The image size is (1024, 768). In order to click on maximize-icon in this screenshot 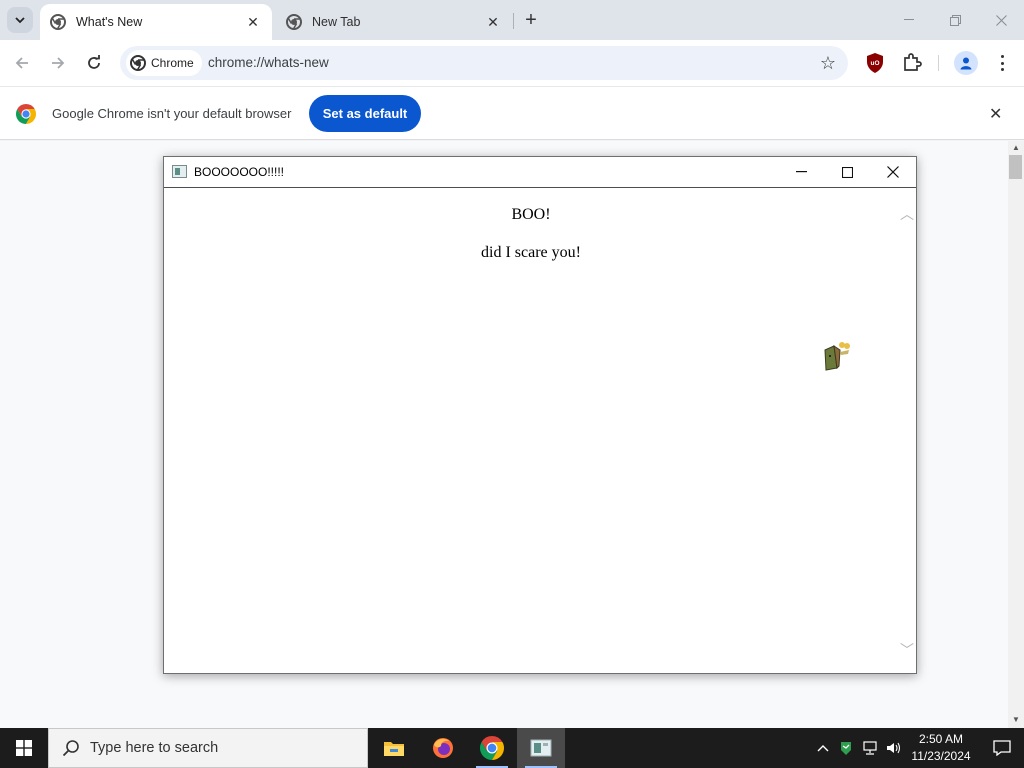, I will do `click(847, 172)`.